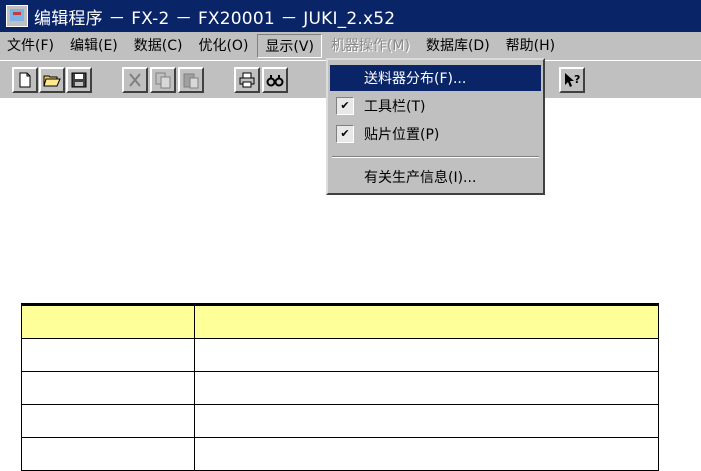  I want to click on app-edit-icon, so click(17, 16).